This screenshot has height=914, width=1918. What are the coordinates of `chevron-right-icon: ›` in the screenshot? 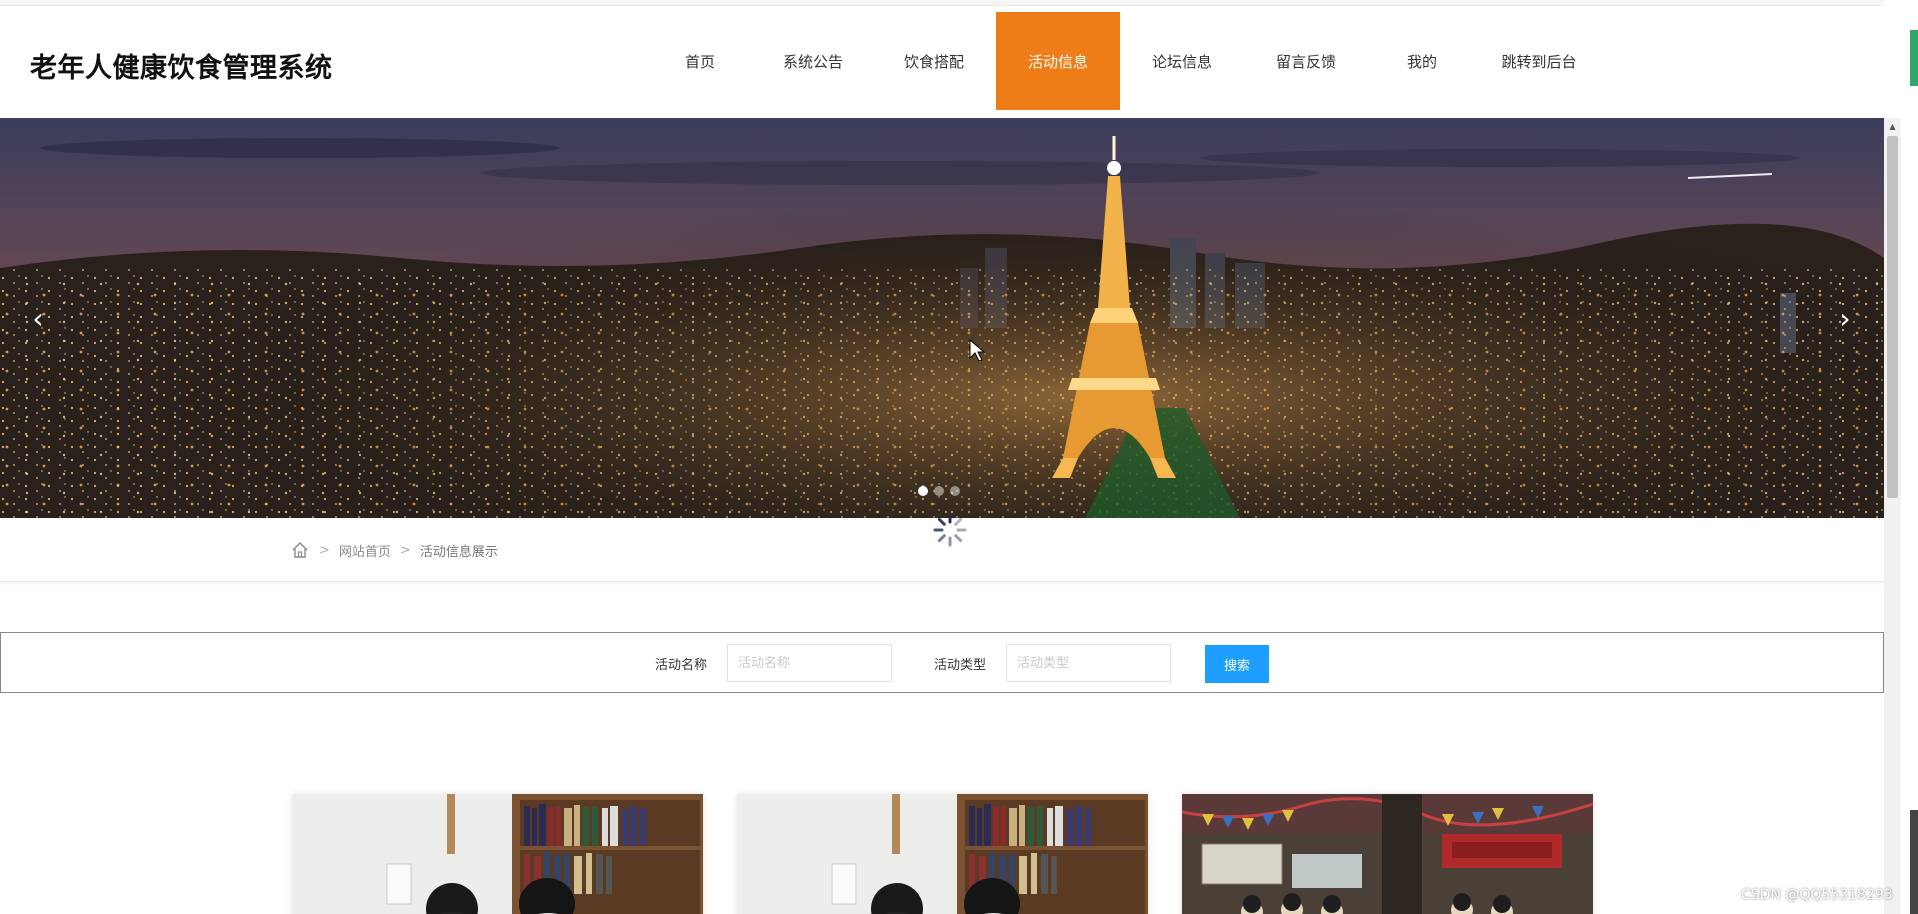 It's located at (1845, 318).